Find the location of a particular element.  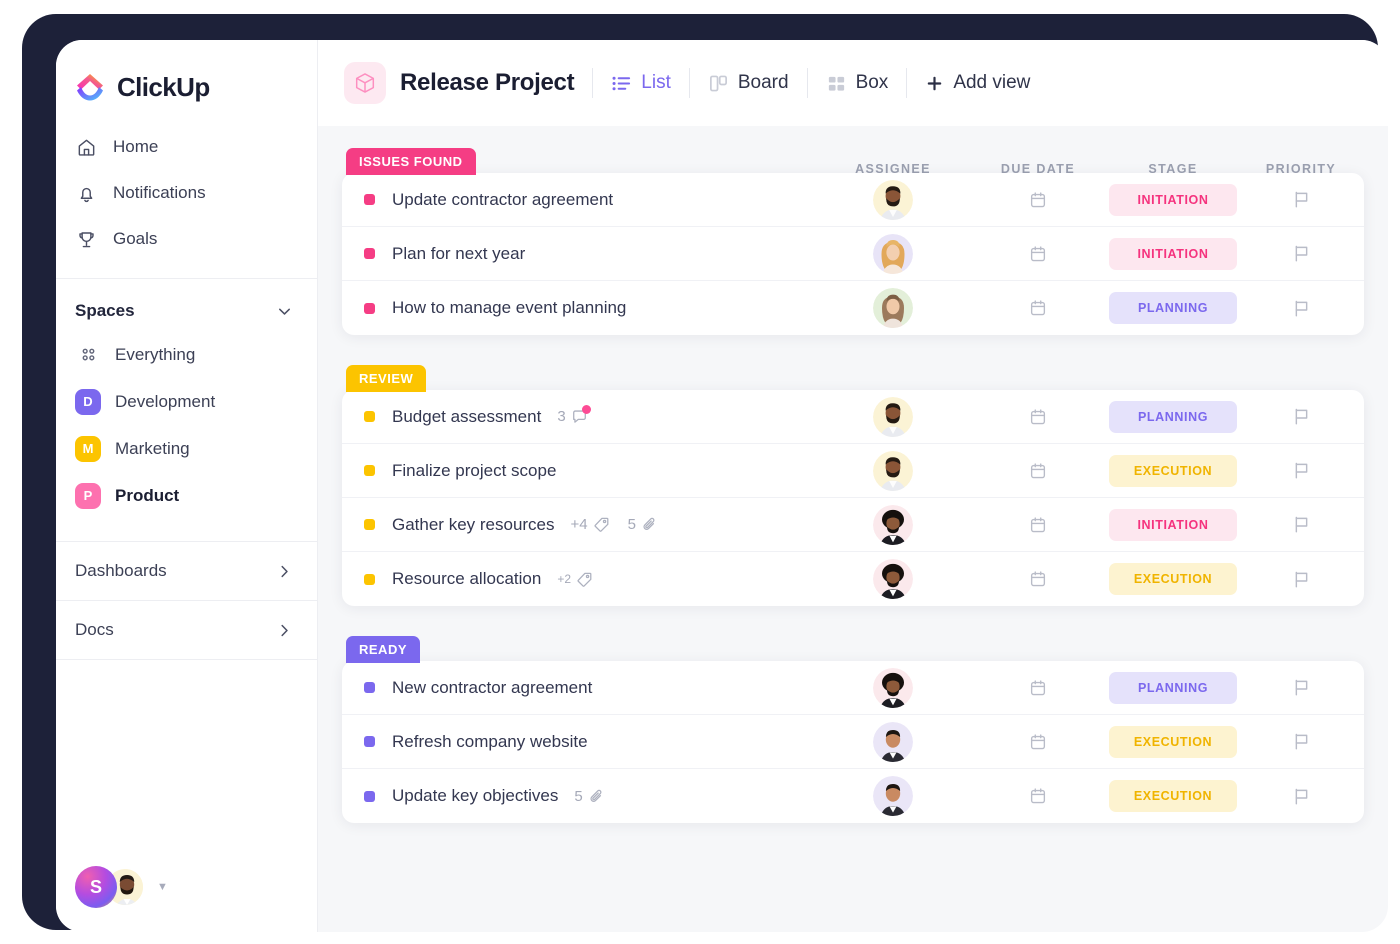

chevron-down-icon is located at coordinates (284, 311).